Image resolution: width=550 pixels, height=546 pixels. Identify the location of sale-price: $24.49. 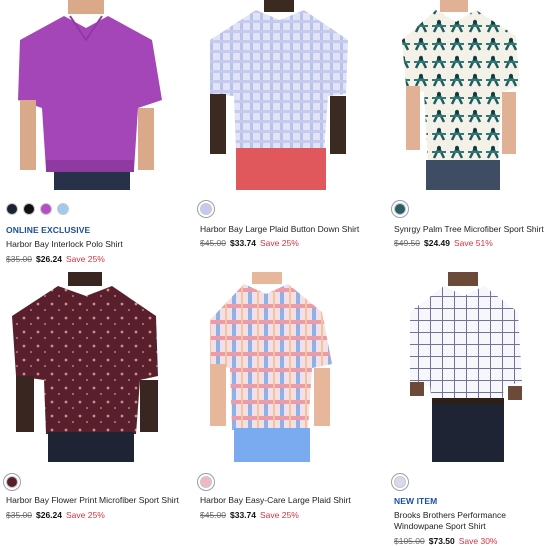
(437, 243).